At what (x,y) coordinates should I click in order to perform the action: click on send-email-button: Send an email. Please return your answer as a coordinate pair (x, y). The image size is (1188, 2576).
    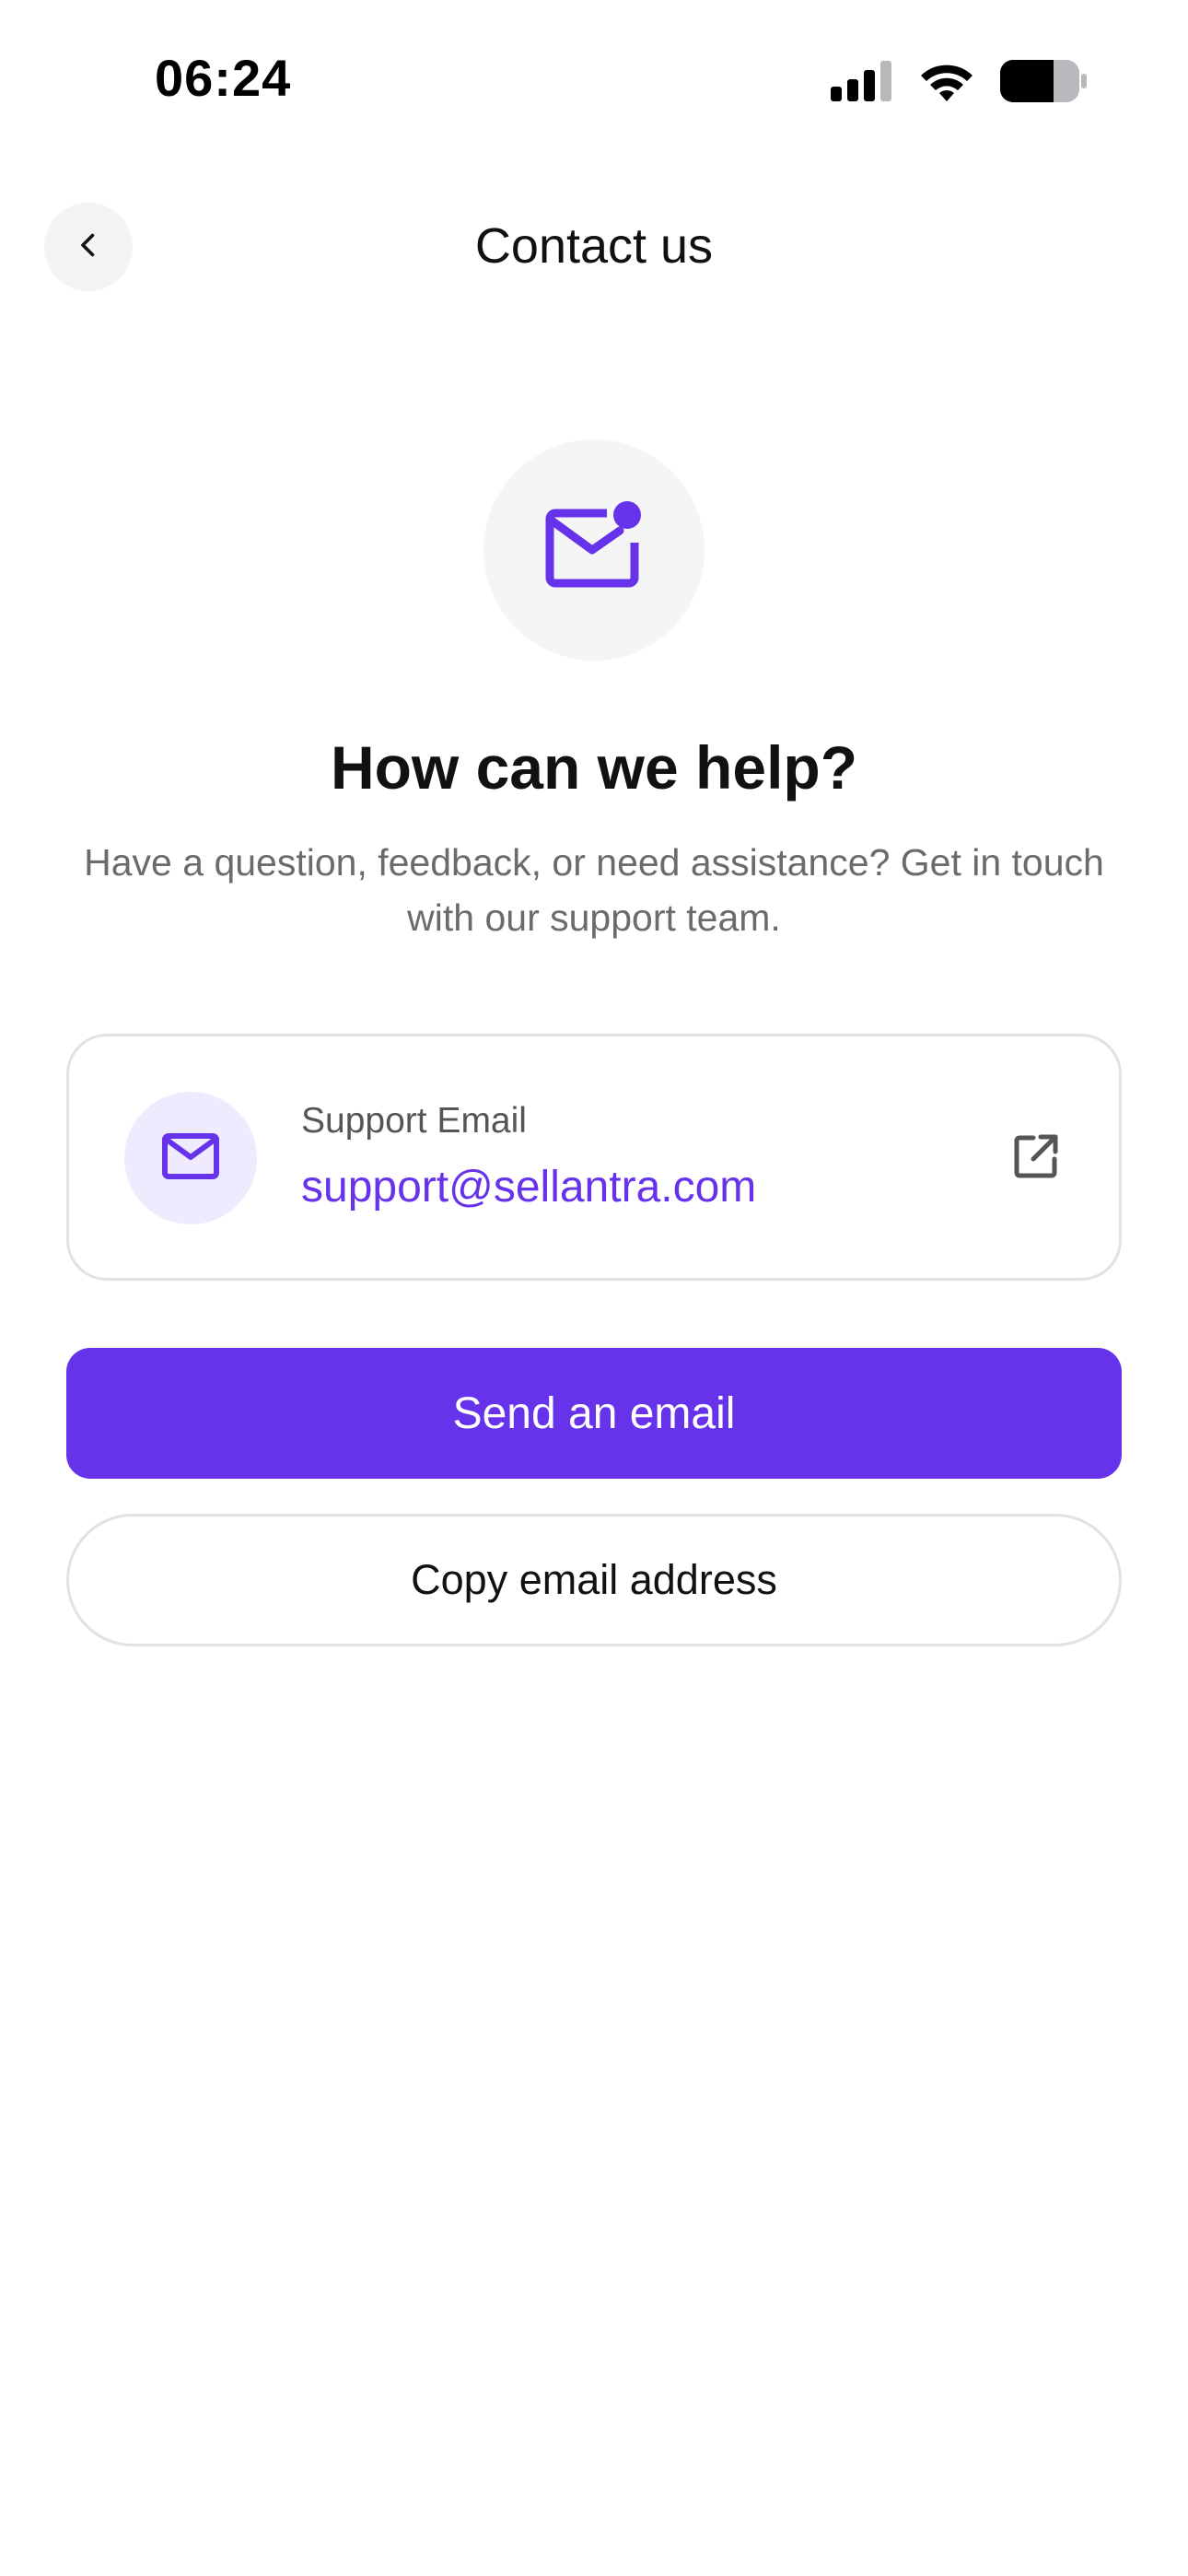
    Looking at the image, I should click on (594, 1413).